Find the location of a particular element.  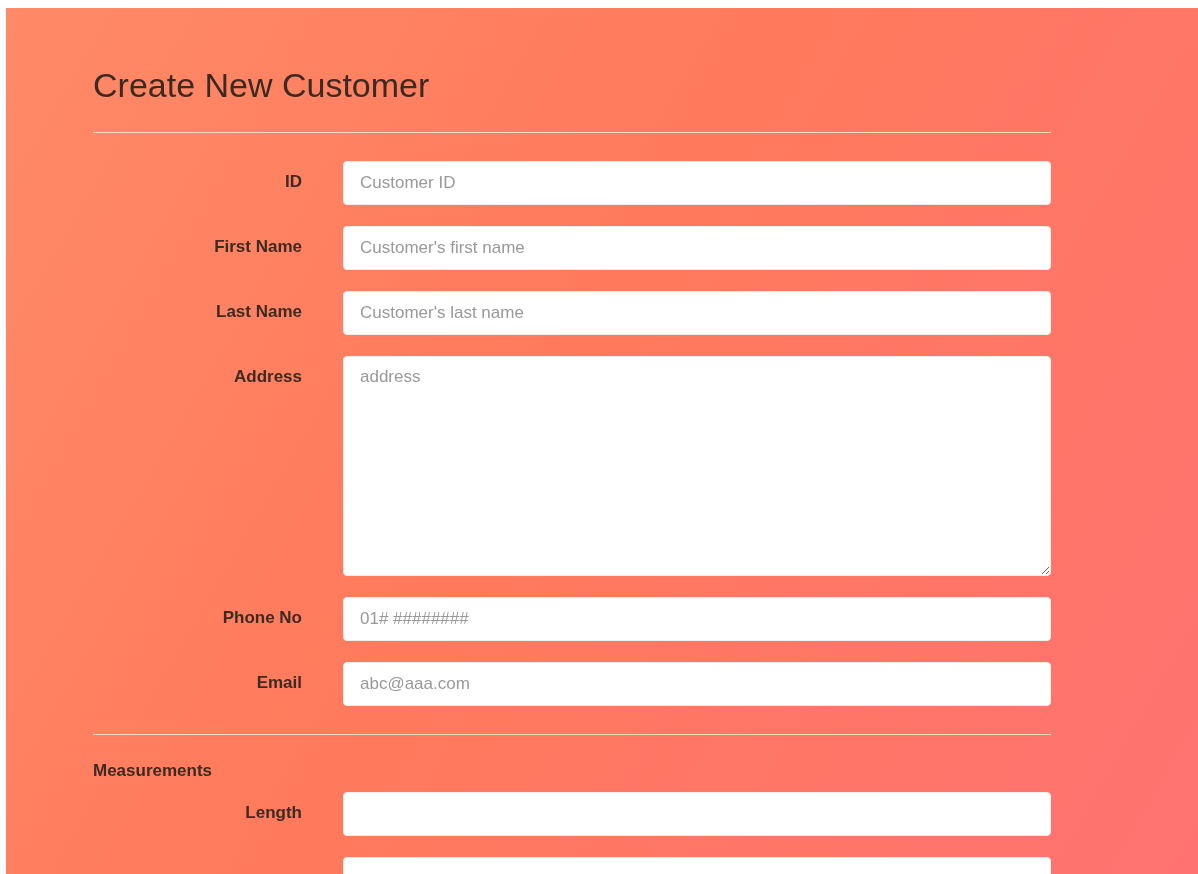

field-label: Address is located at coordinates (267, 376).